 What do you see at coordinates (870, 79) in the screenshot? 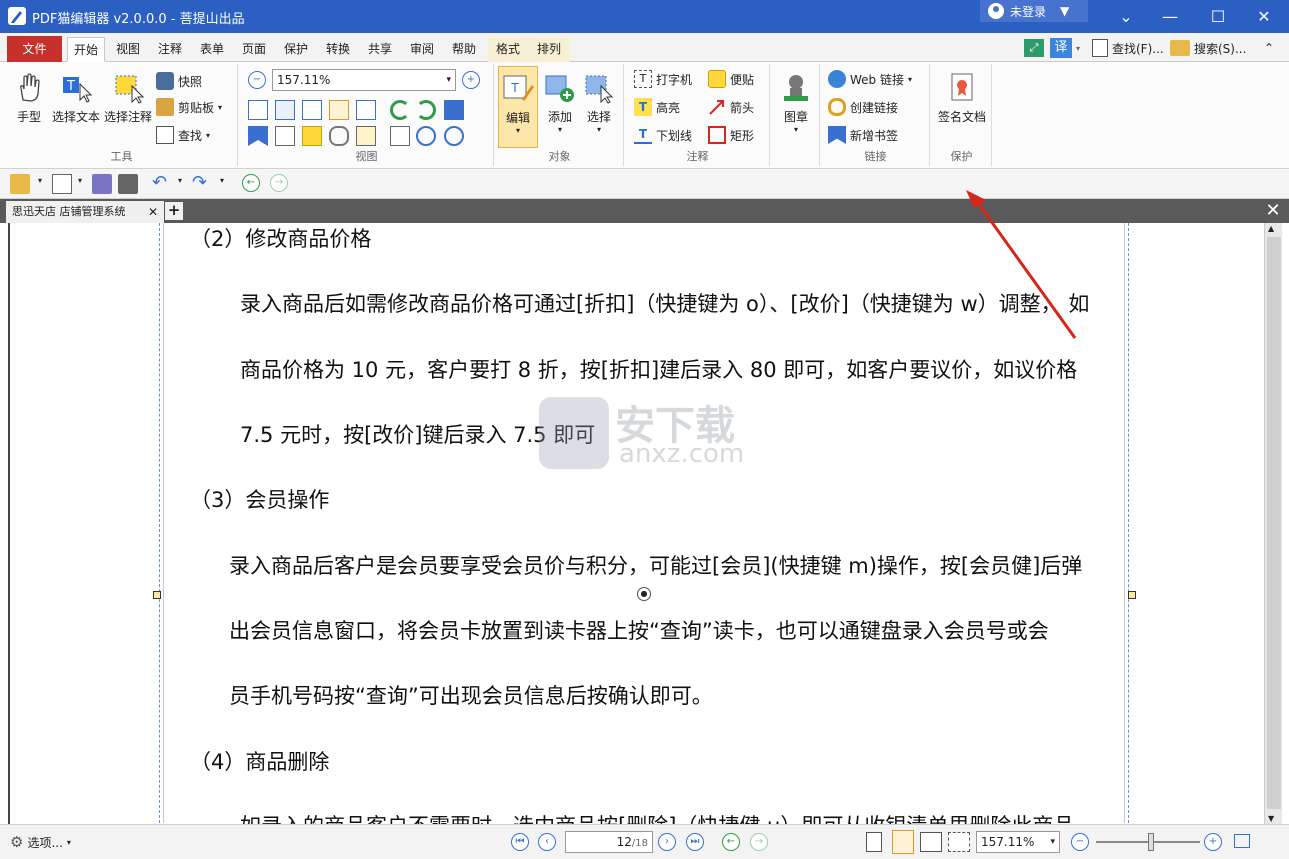
I see `web-link-button: Web 链接 ▾` at bounding box center [870, 79].